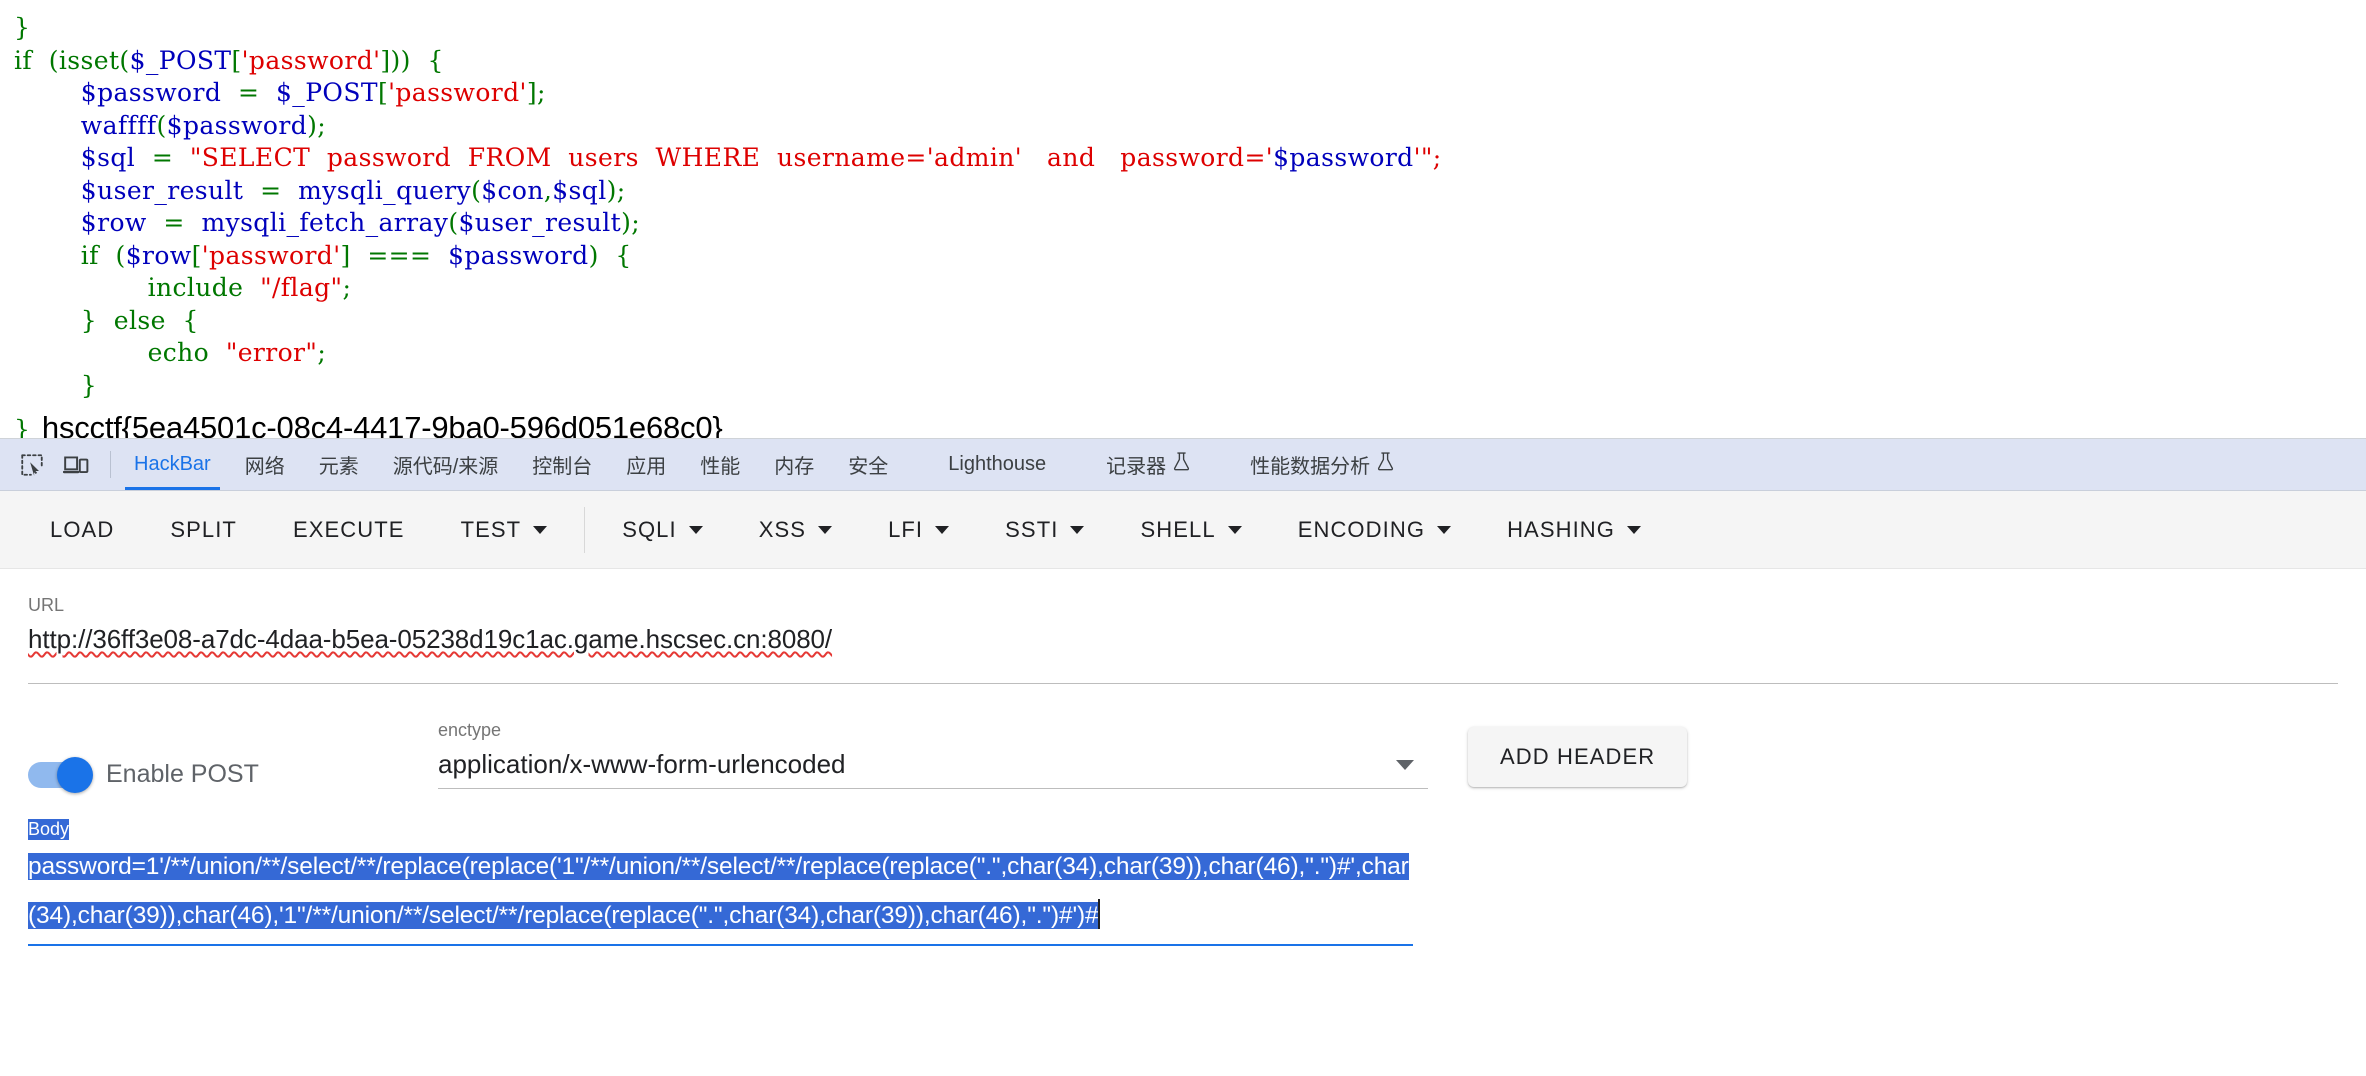  Describe the element at coordinates (56, 385) in the screenshot. I see `code-token: }` at that location.